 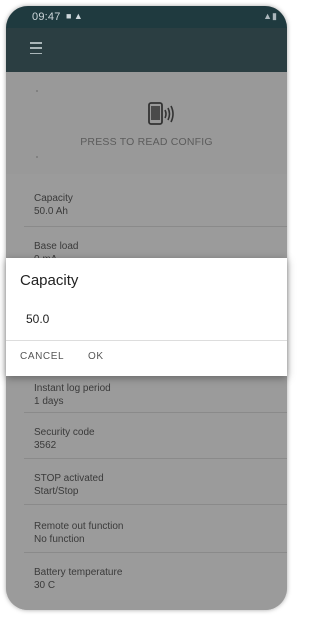 What do you see at coordinates (146, 340) in the screenshot?
I see `dialog-divider` at bounding box center [146, 340].